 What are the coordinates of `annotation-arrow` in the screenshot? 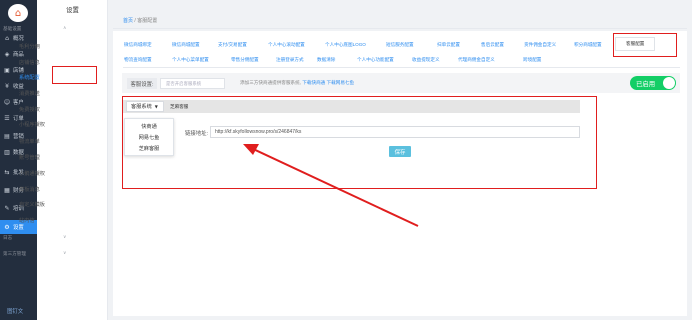 It's located at (331, 185).